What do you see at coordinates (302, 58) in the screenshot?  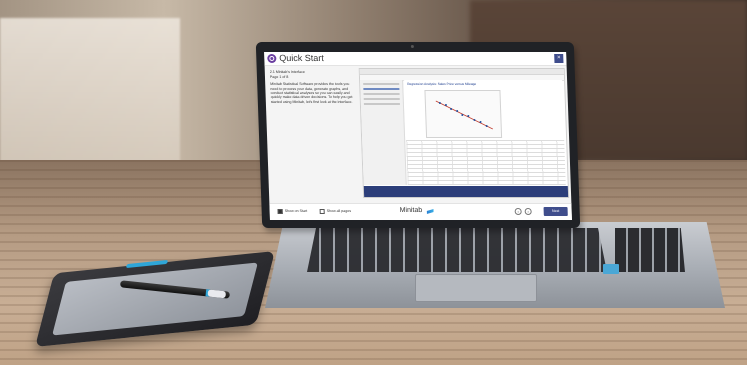 I see `quick-start-title: Quick Start` at bounding box center [302, 58].